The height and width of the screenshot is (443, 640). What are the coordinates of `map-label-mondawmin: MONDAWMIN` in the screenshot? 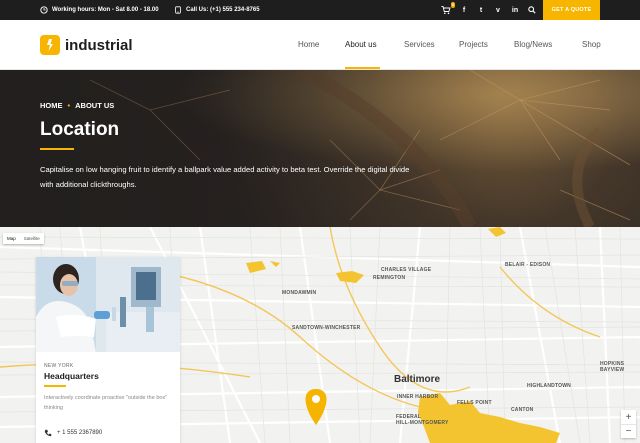 It's located at (299, 293).